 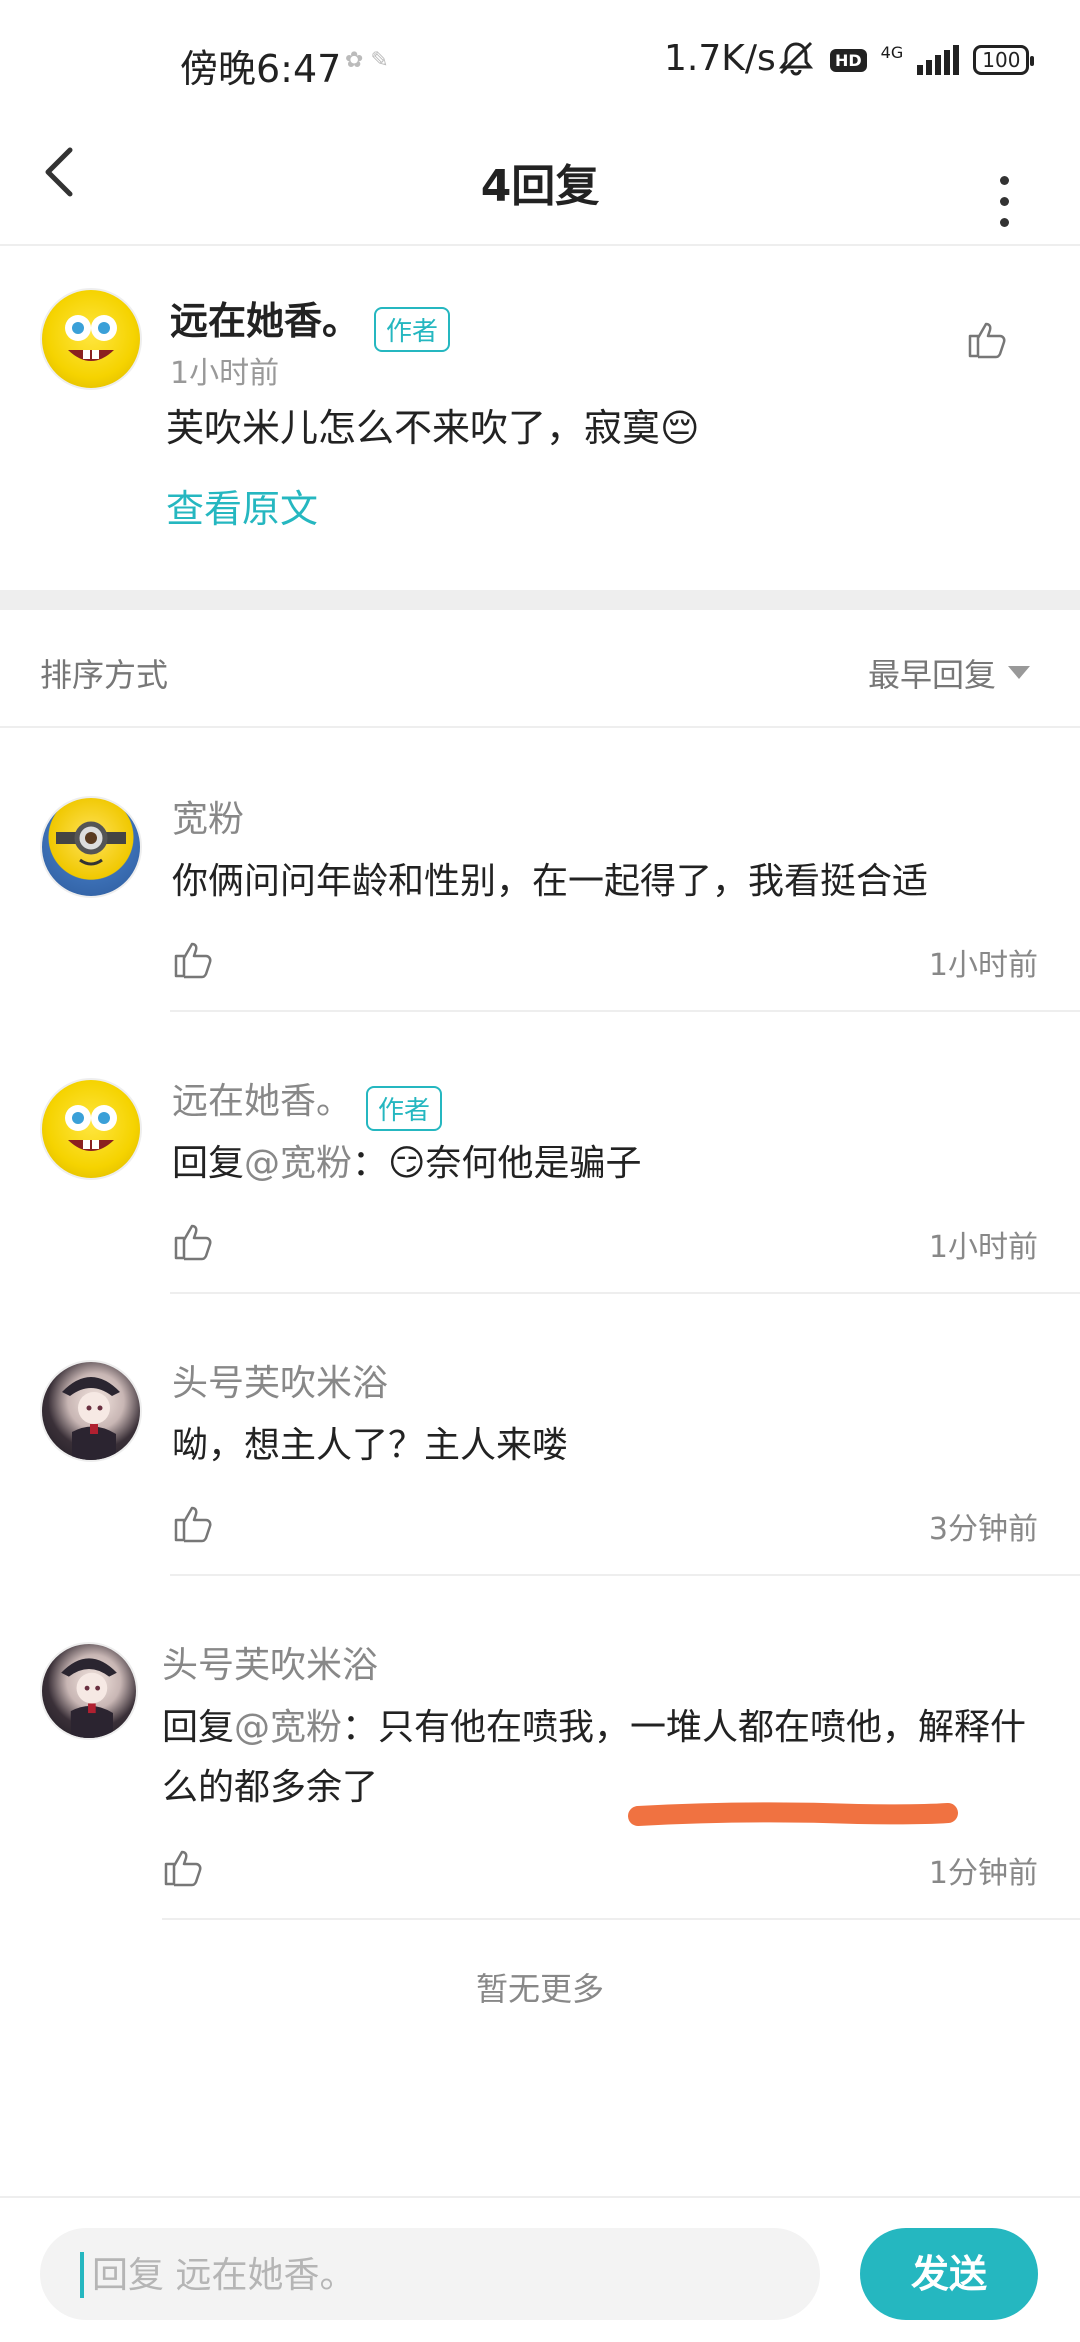 I want to click on reply-author-name: 远在她香。, so click(x=262, y=1101).